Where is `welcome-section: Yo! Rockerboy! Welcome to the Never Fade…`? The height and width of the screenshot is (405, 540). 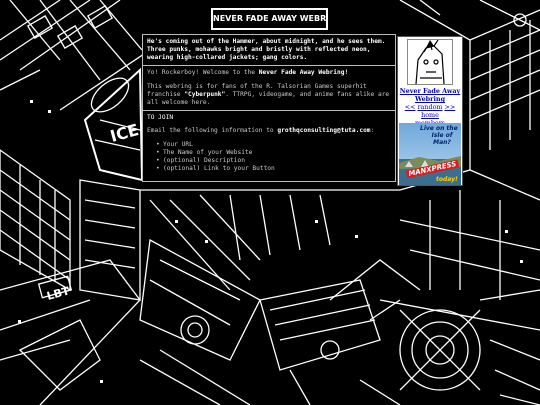 welcome-section: Yo! Rockerboy! Welcome to the Never Fade… is located at coordinates (269, 87).